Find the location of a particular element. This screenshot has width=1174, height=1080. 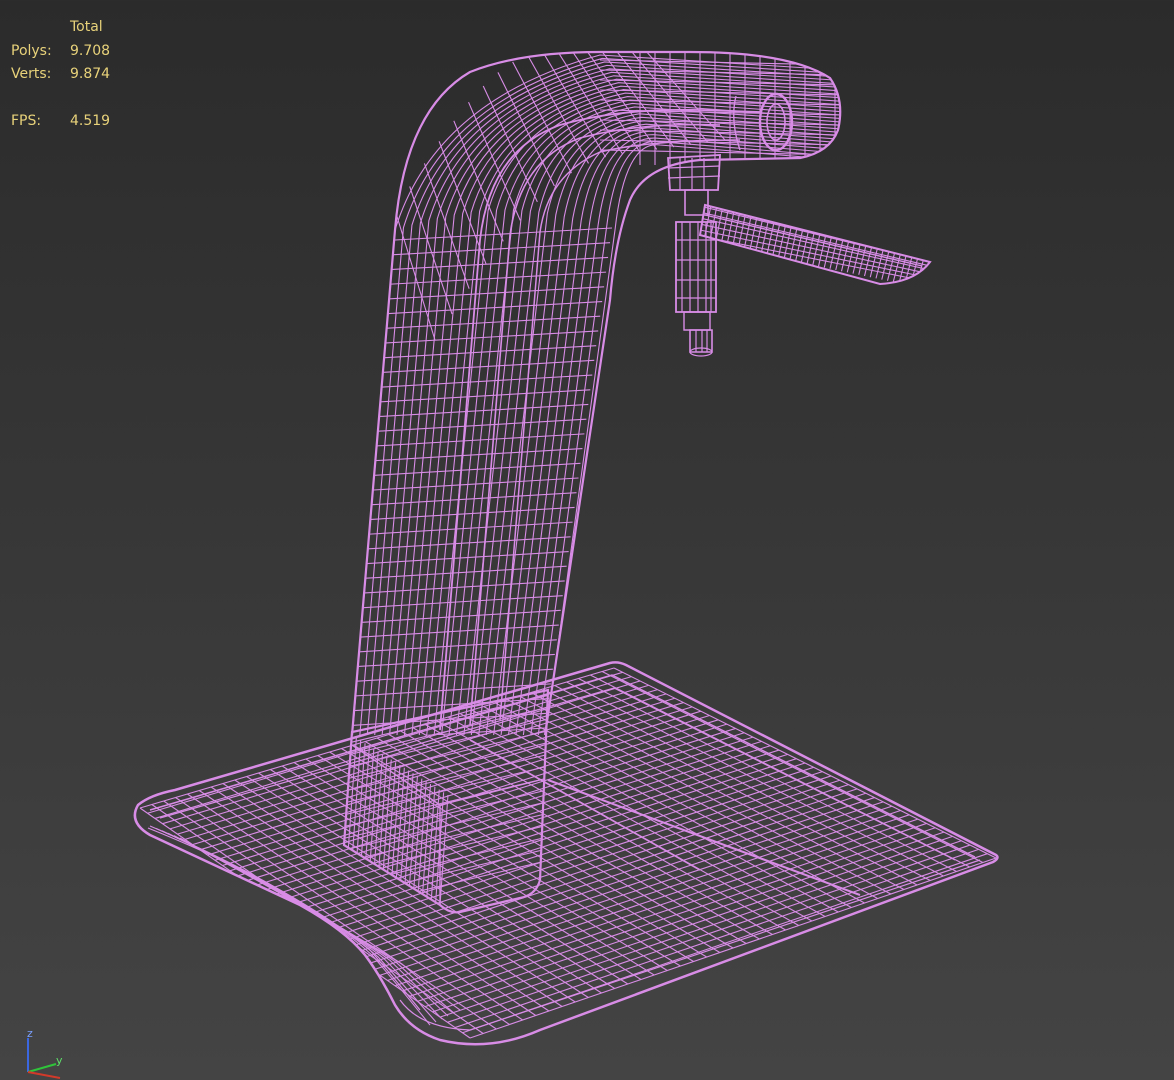

verts-label: Verts: is located at coordinates (31, 74).